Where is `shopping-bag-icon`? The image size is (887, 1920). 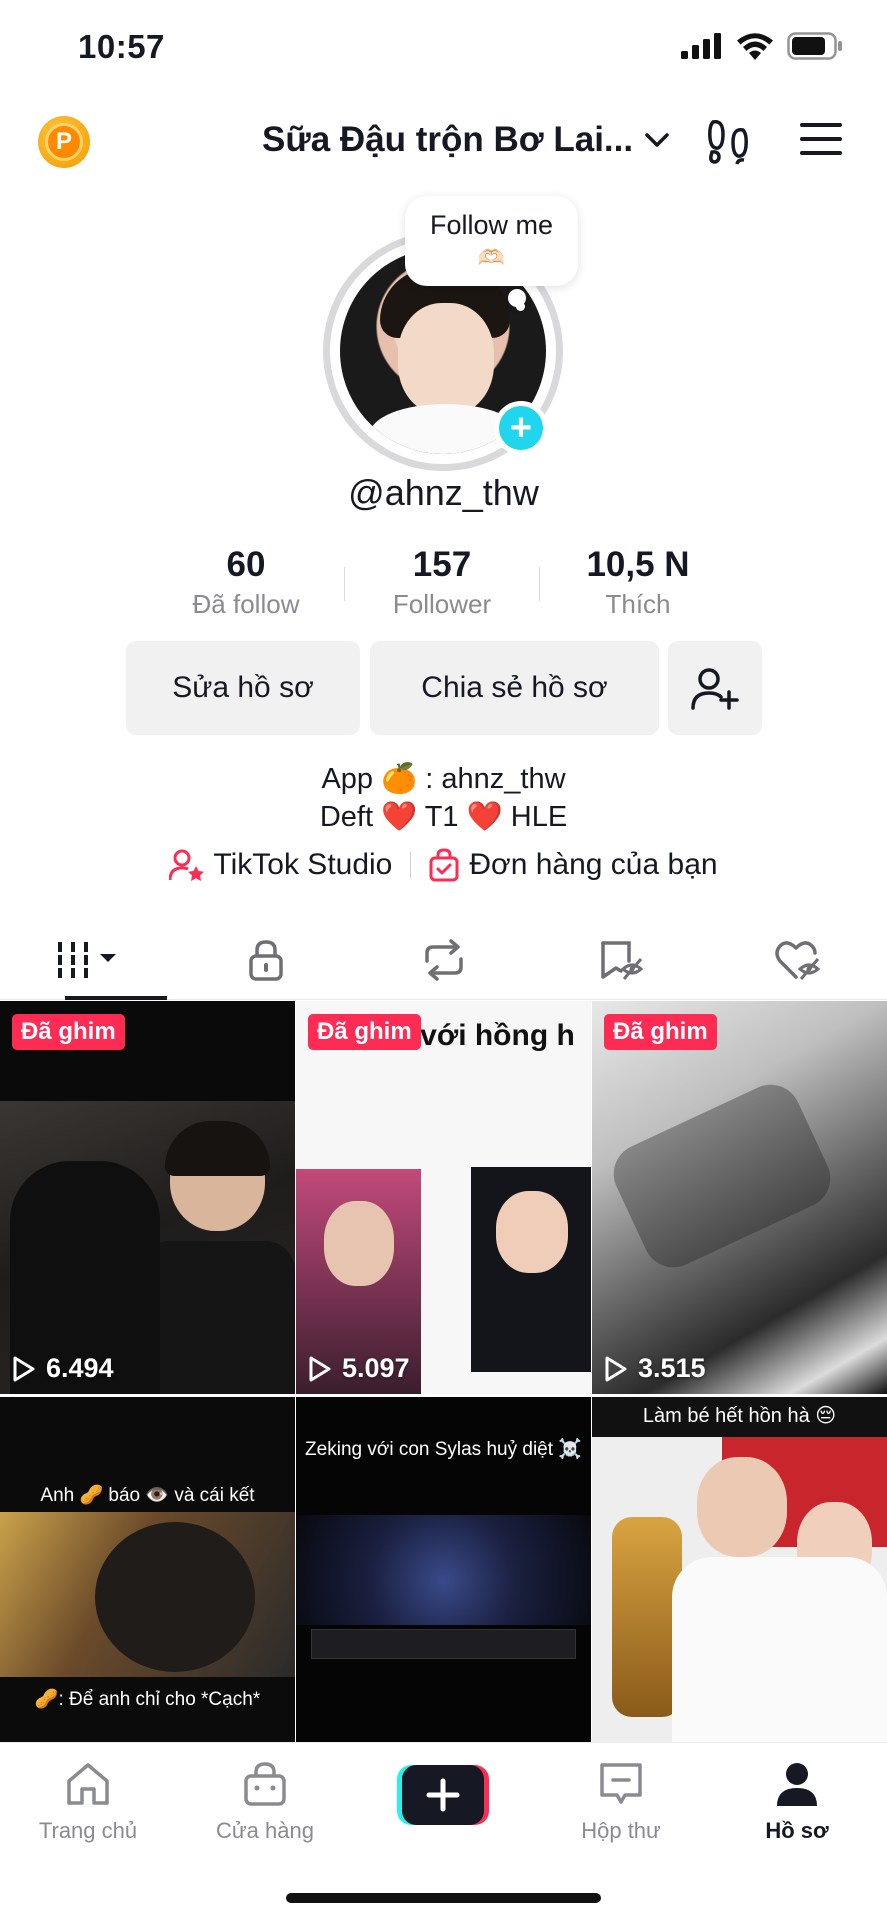
shopping-bag-icon is located at coordinates (444, 865).